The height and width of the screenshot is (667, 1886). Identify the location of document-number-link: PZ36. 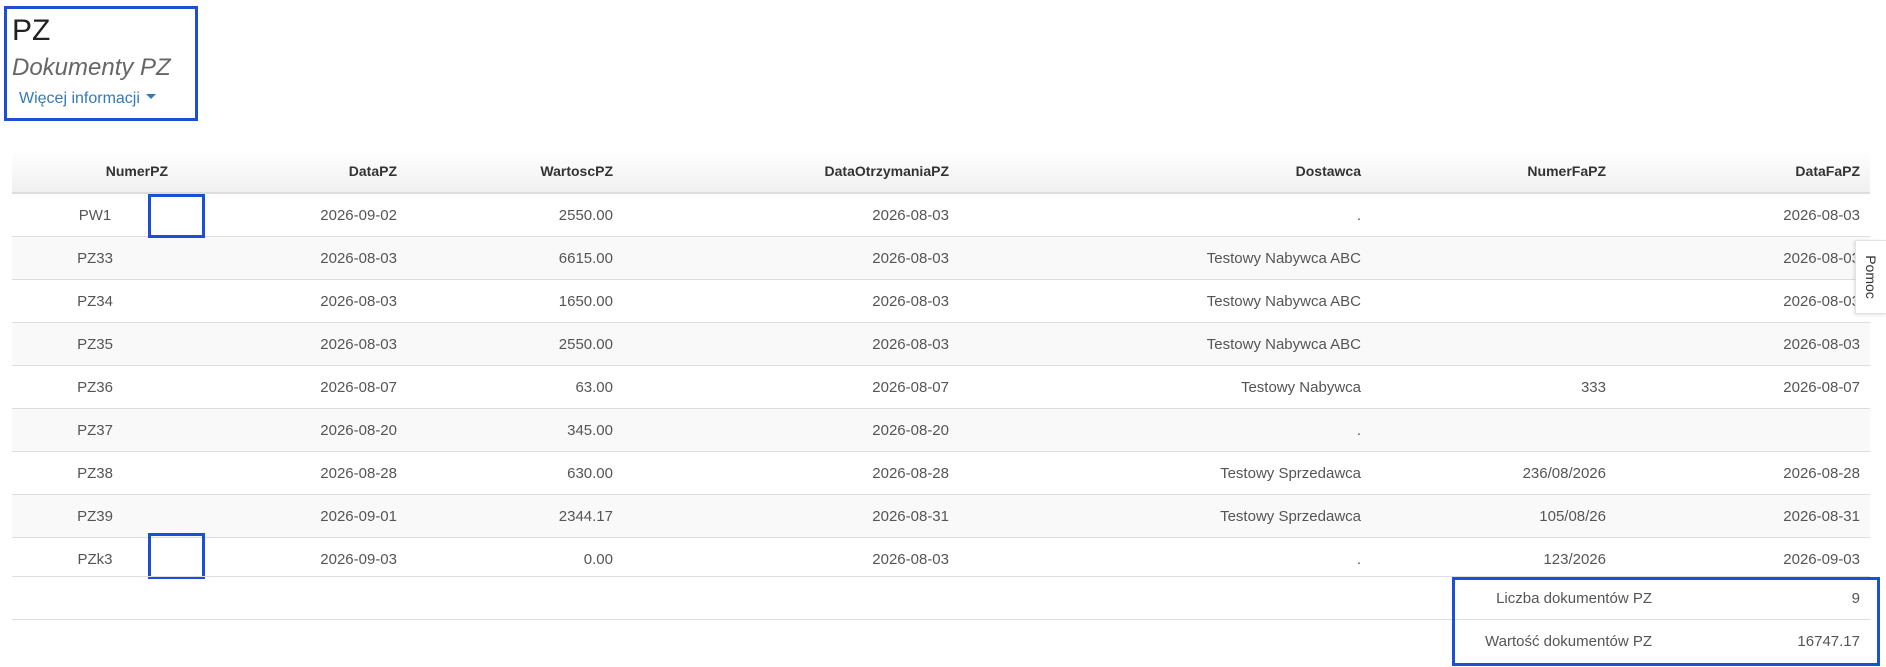
(95, 387).